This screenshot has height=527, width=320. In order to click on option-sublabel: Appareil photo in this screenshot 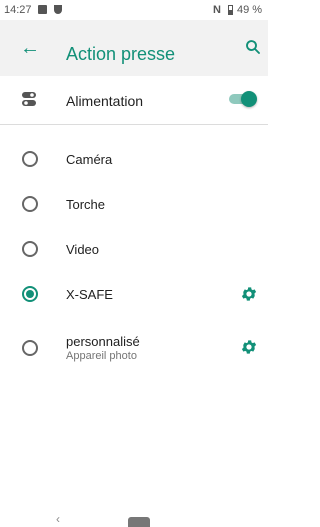, I will do `click(101, 356)`.